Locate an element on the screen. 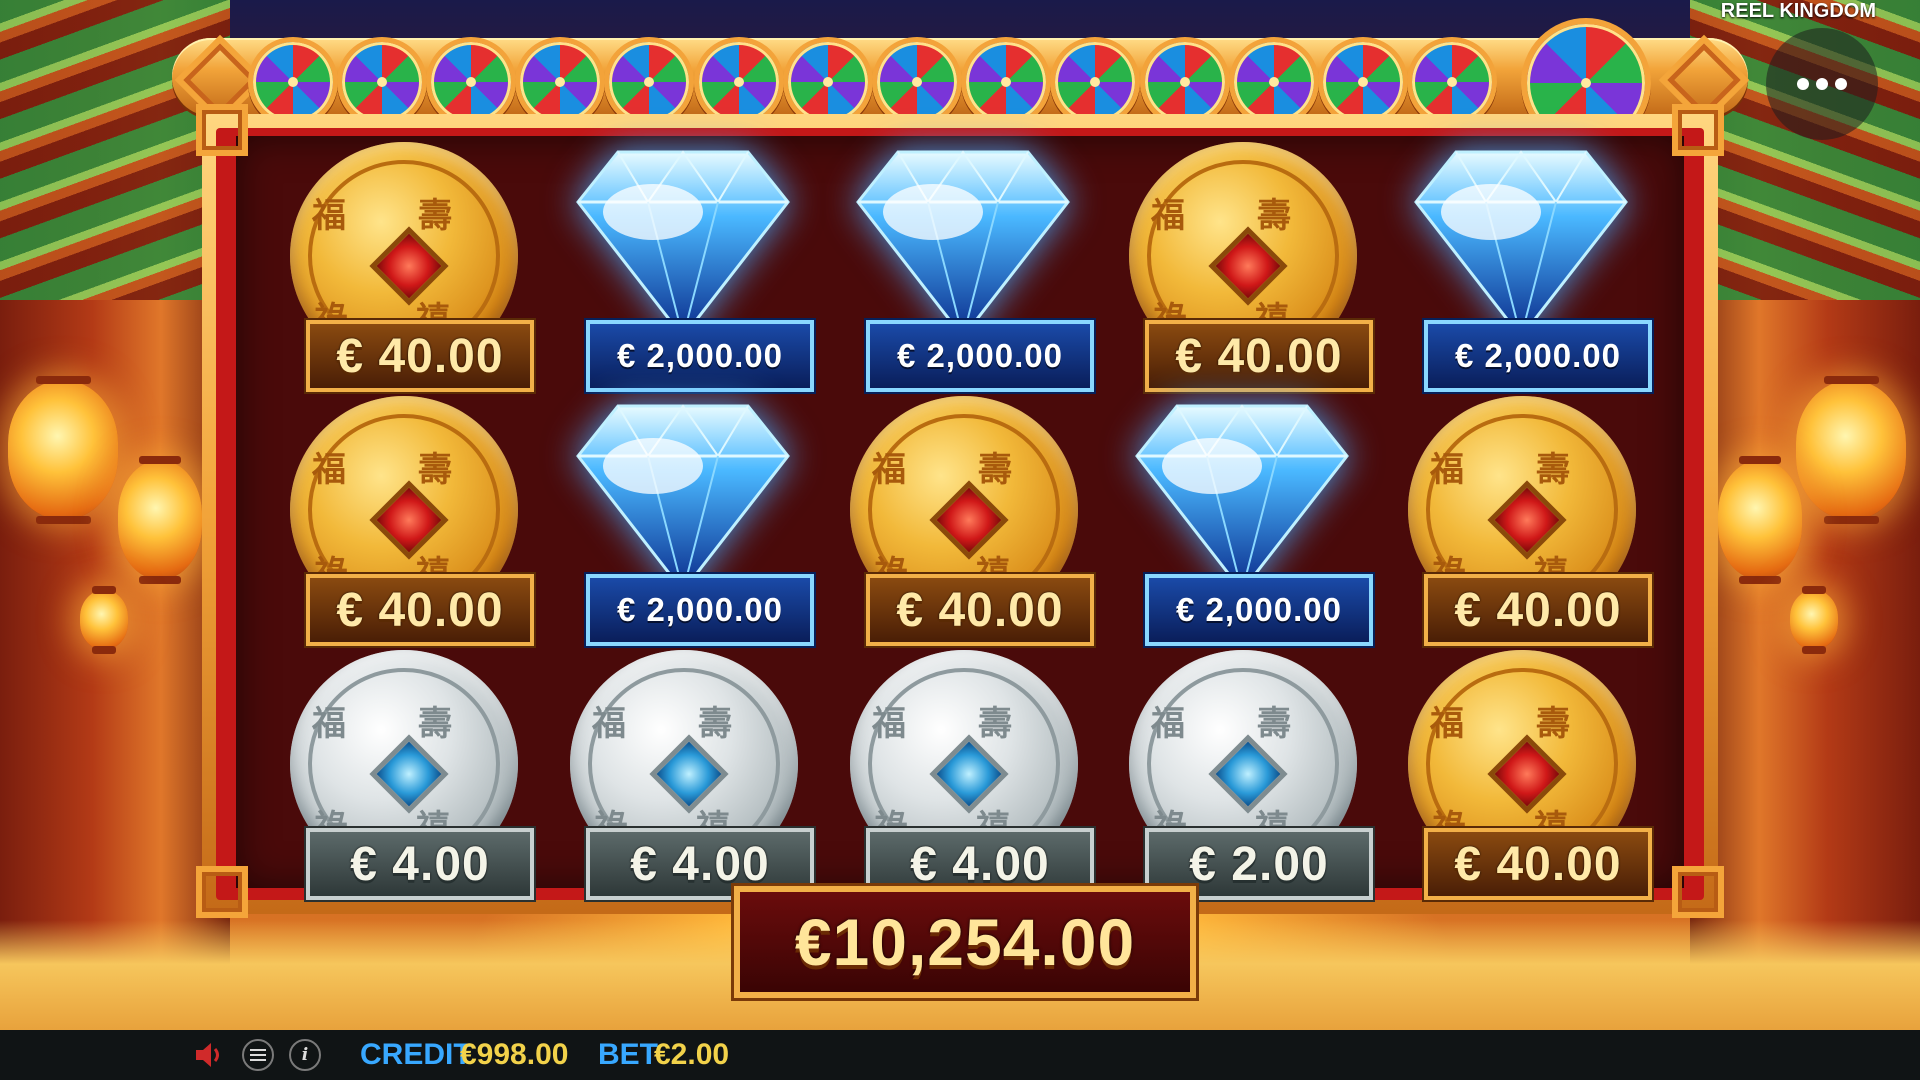  hamburger-icon is located at coordinates (258, 1055).